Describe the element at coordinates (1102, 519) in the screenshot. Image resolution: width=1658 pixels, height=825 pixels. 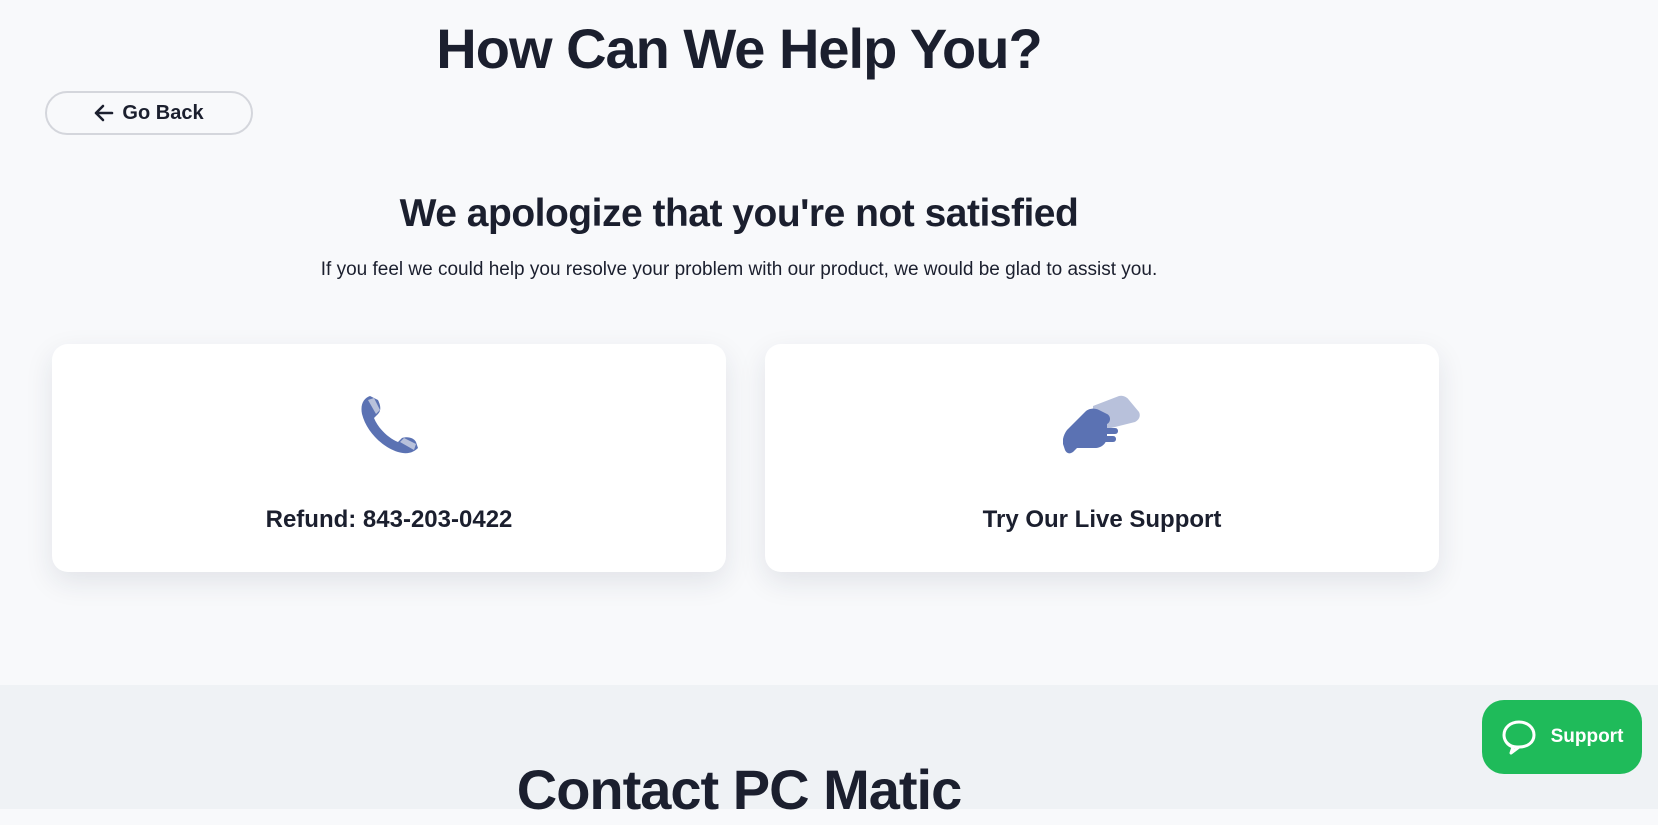
I see `live-support-card-label: Try Our Live Support` at that location.